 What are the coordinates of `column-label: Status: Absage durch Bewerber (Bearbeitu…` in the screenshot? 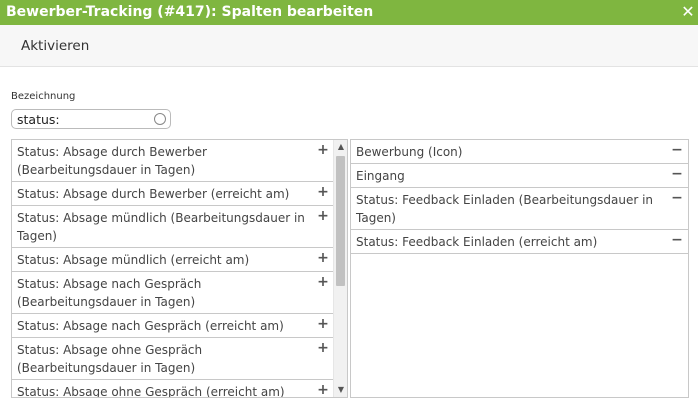 It's located at (112, 161).